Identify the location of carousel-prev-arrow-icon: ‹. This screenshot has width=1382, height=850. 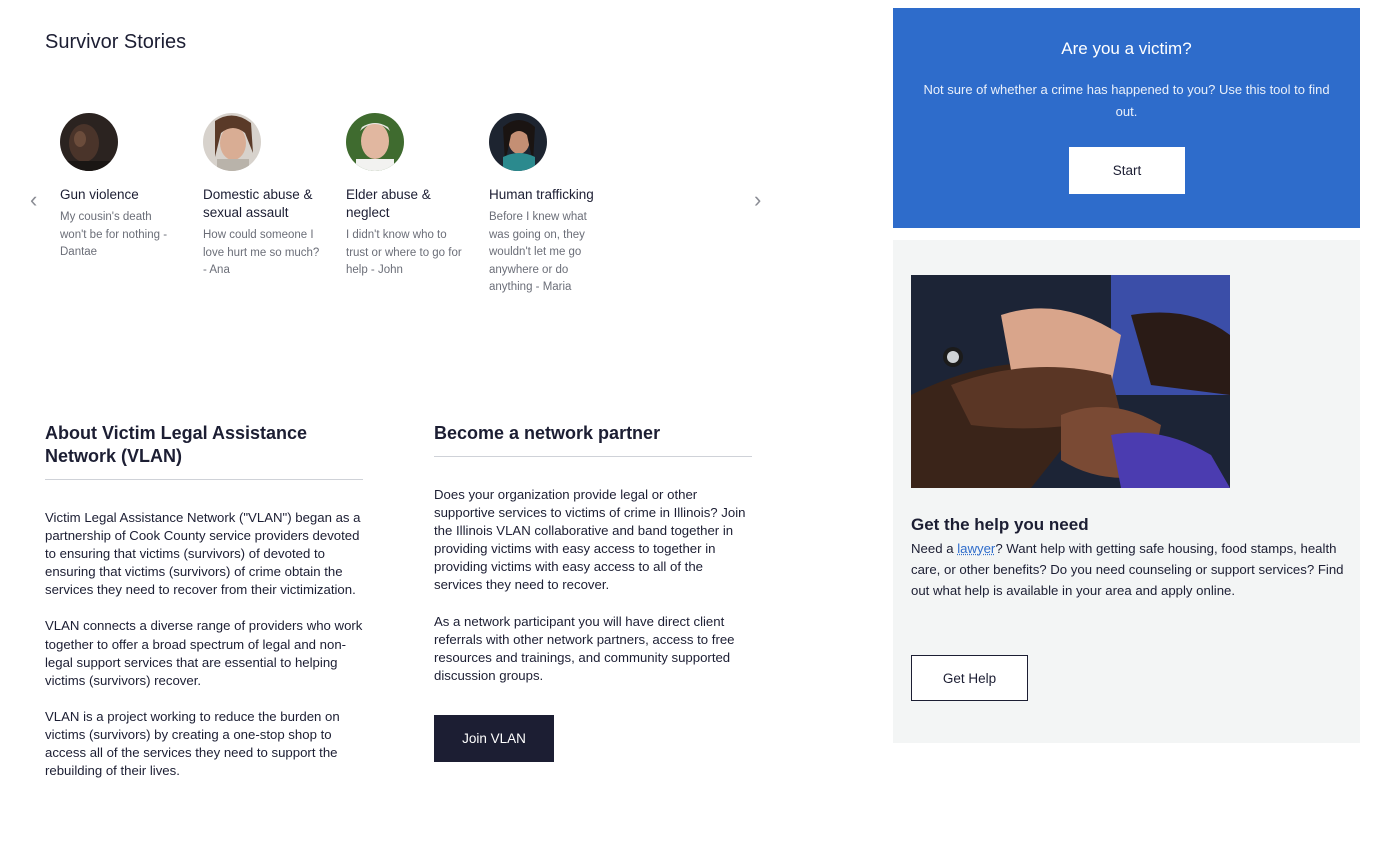
(33, 200).